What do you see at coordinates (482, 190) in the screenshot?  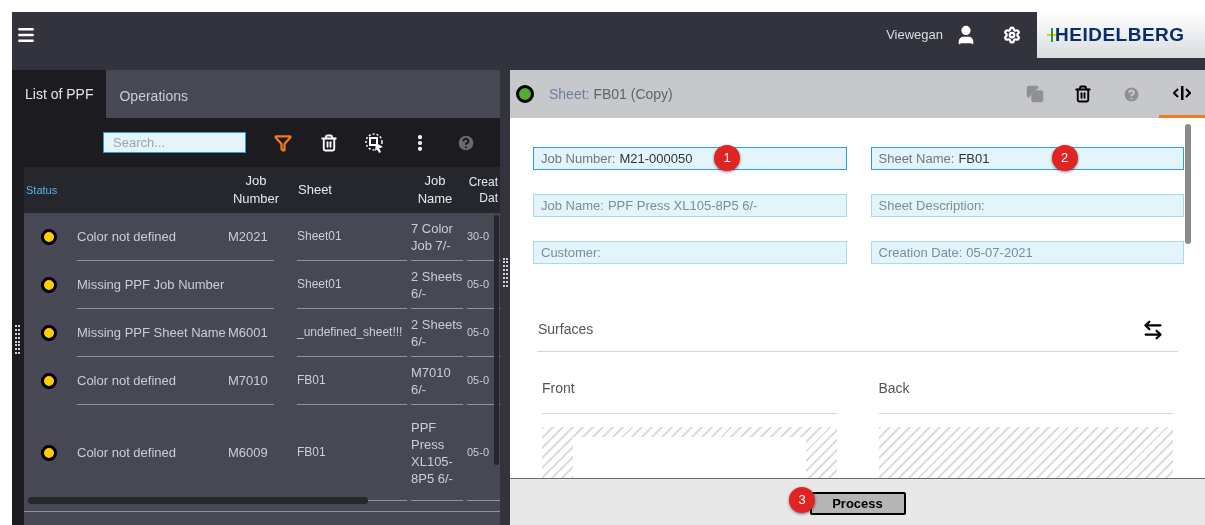 I see `column-header: Creat Dat` at bounding box center [482, 190].